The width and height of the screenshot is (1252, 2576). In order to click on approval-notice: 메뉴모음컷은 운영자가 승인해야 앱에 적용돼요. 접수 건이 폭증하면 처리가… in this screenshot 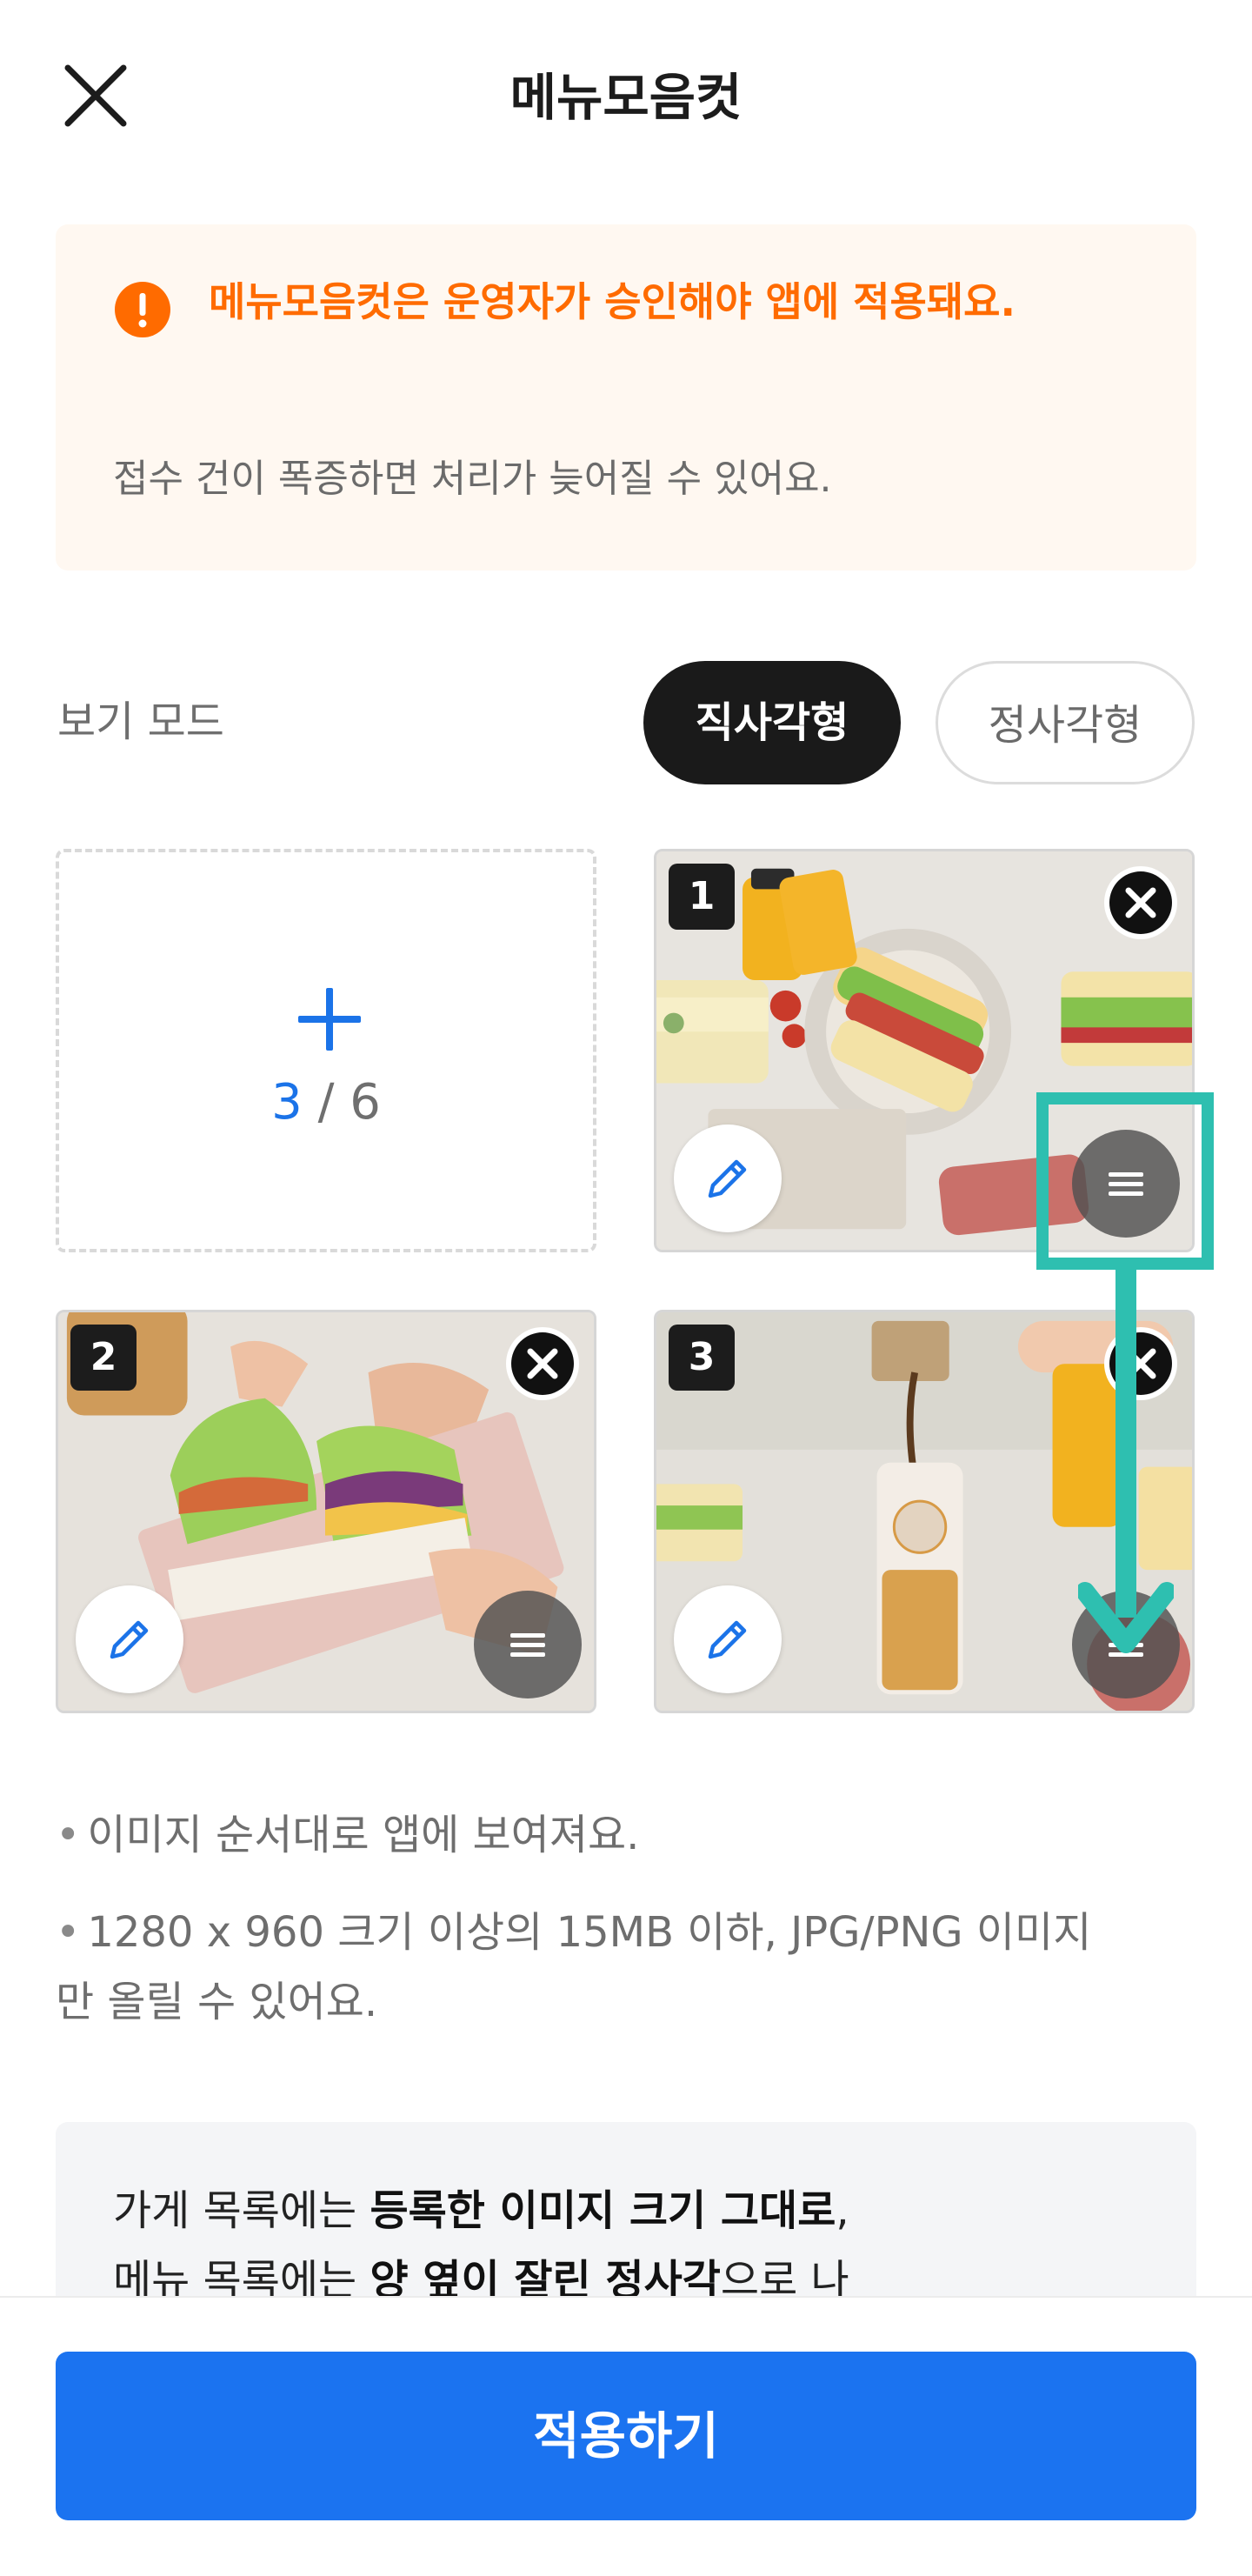, I will do `click(626, 397)`.